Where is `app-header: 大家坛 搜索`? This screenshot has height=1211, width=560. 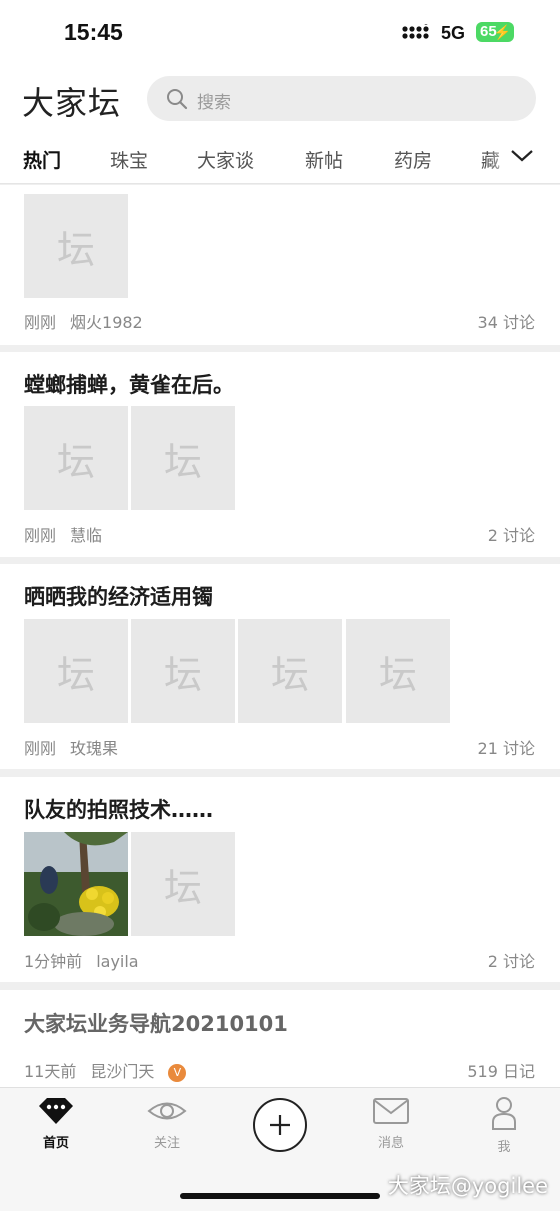 app-header: 大家坛 搜索 is located at coordinates (280, 99).